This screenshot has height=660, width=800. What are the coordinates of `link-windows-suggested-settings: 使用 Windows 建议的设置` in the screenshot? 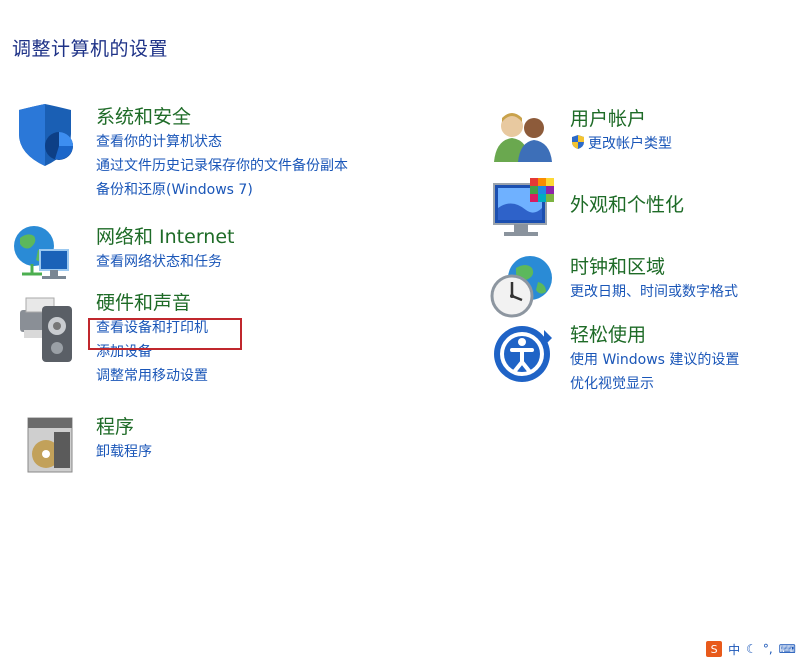 It's located at (654, 360).